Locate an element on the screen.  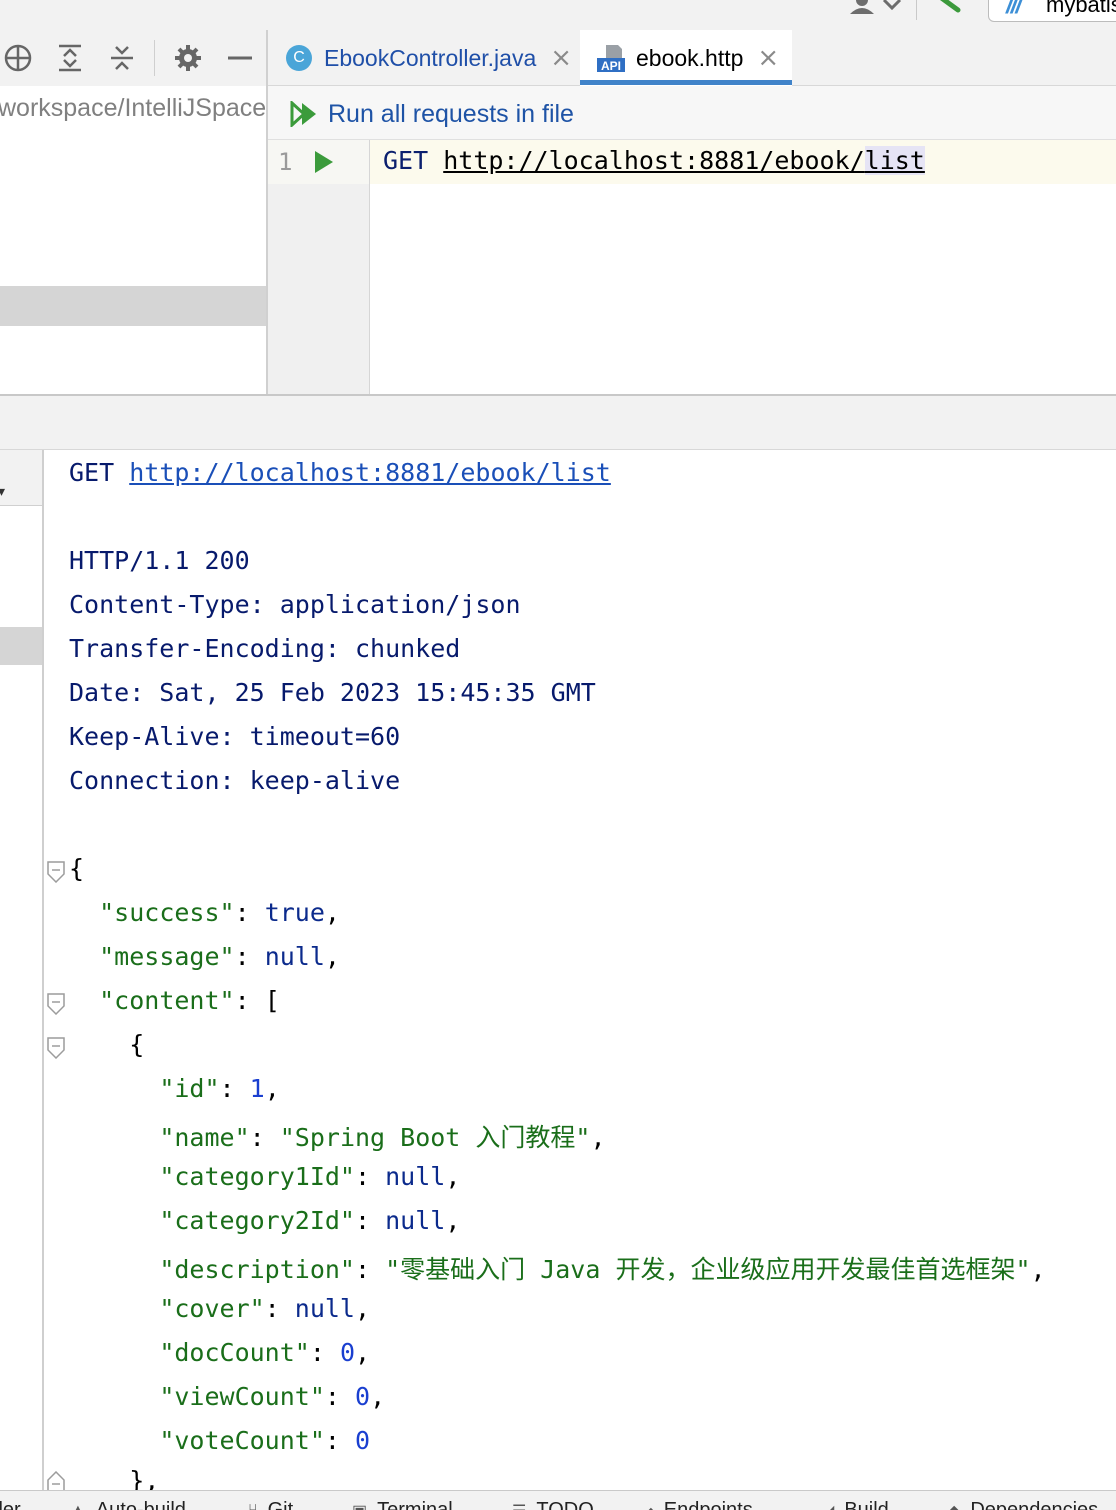
user-account-icon is located at coordinates (876, 8).